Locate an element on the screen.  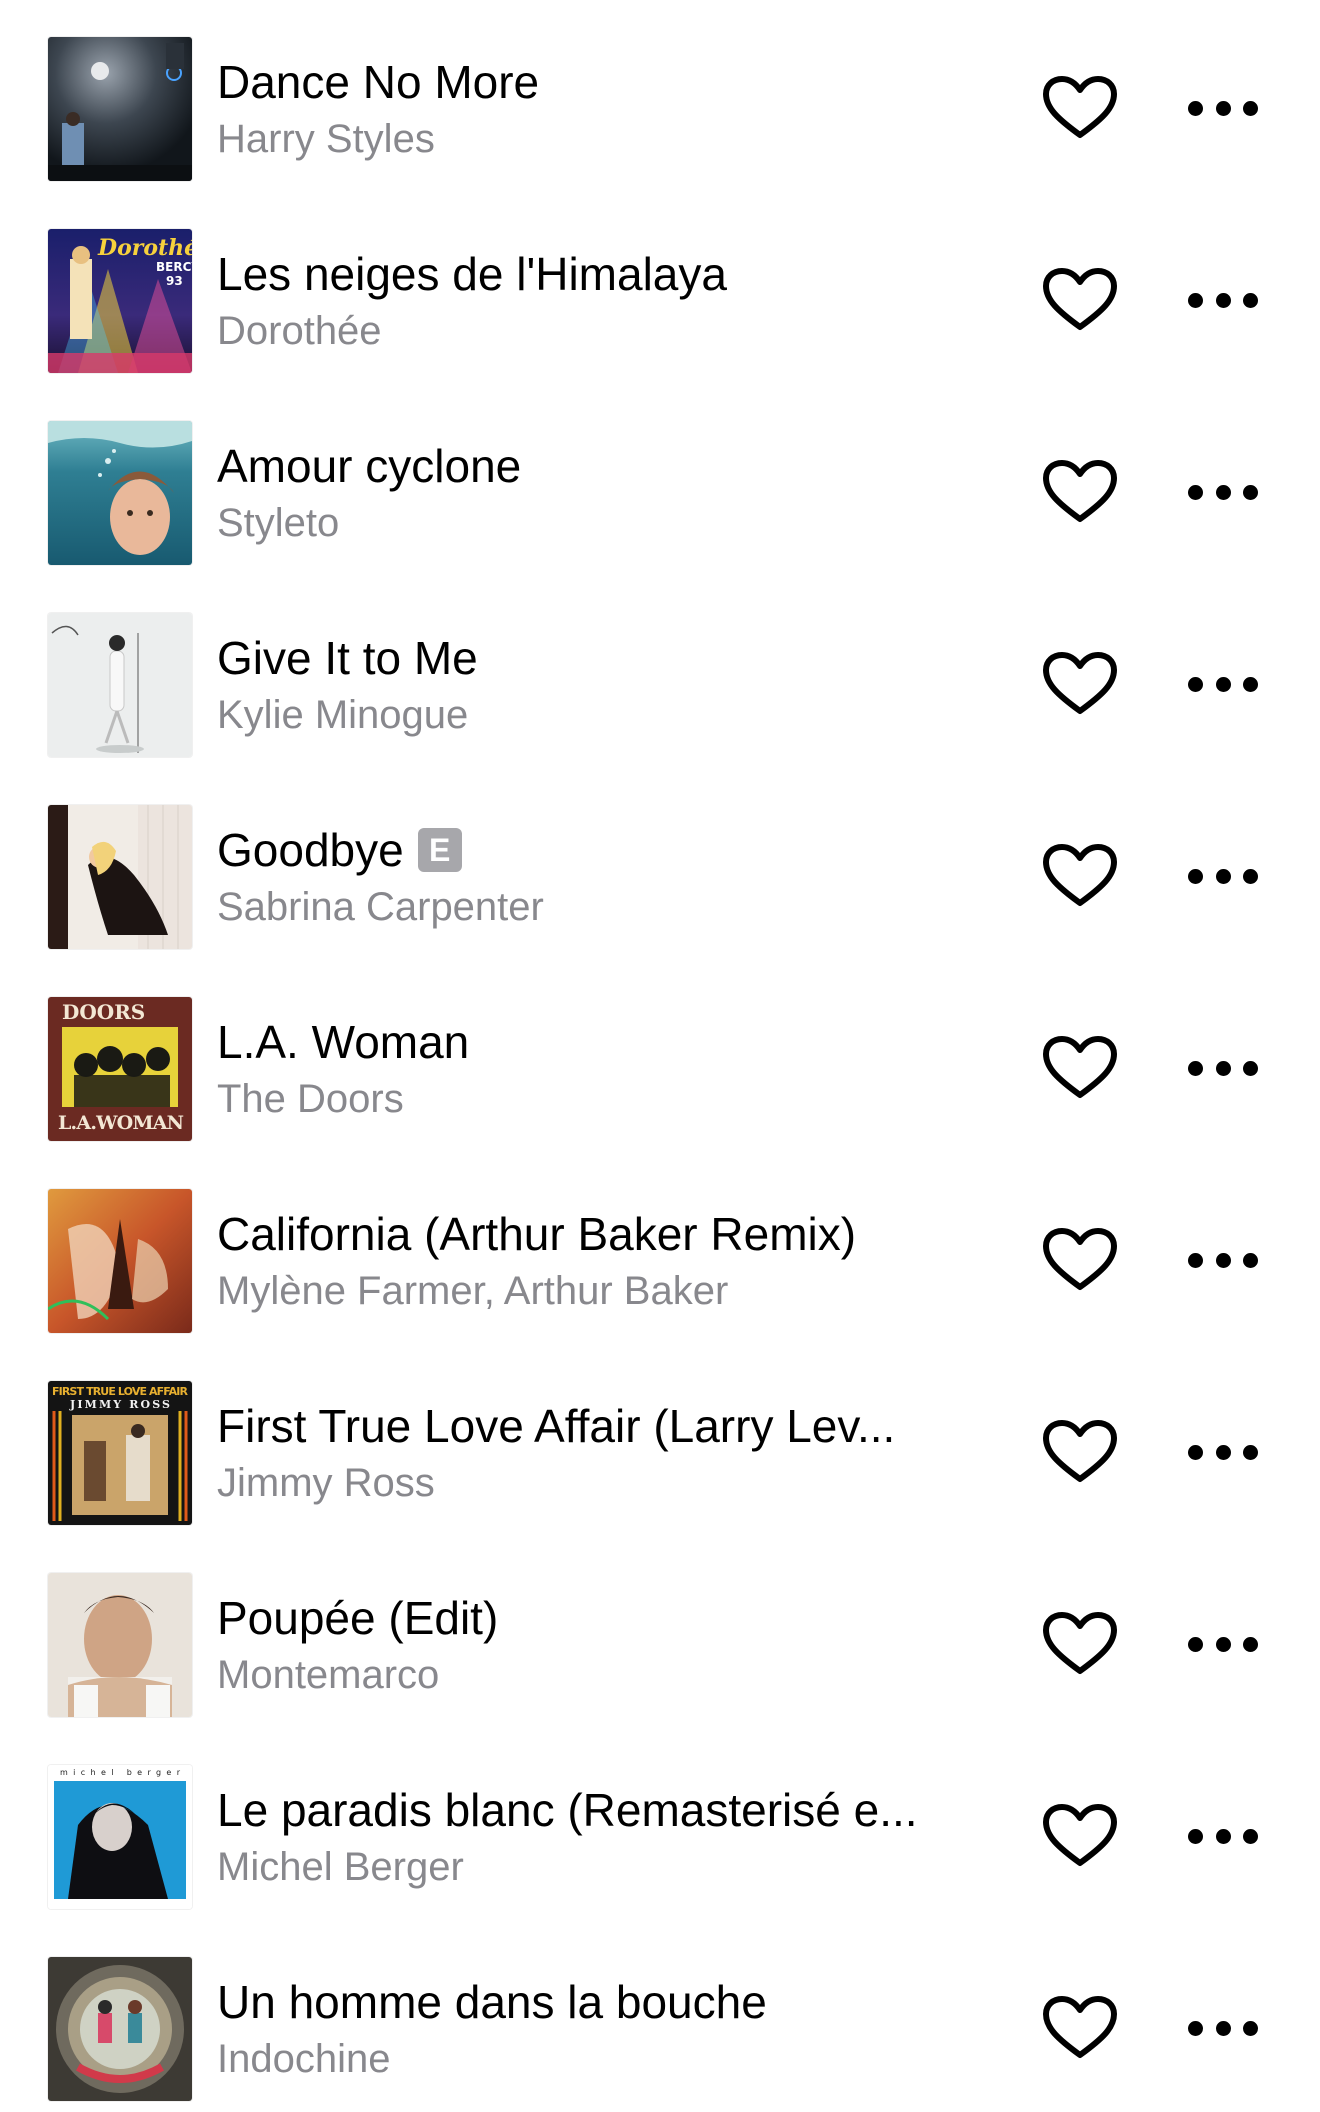
song-artist: Sabrina Carpenter is located at coordinates (380, 907).